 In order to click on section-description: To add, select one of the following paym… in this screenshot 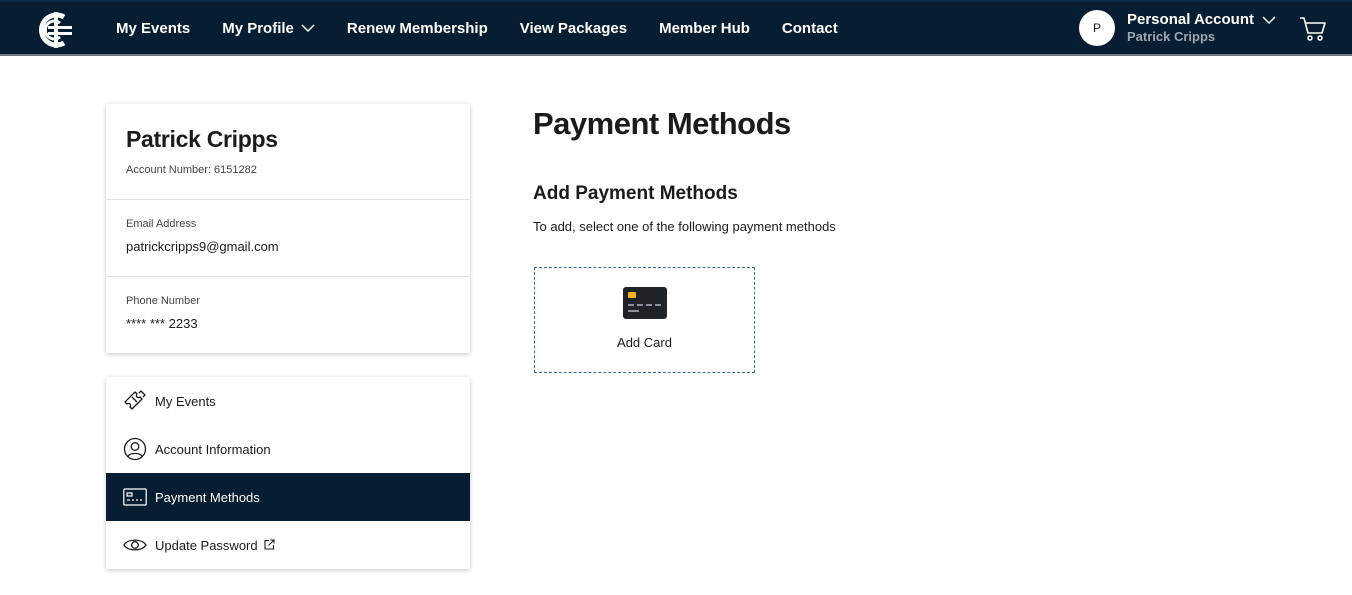, I will do `click(684, 226)`.